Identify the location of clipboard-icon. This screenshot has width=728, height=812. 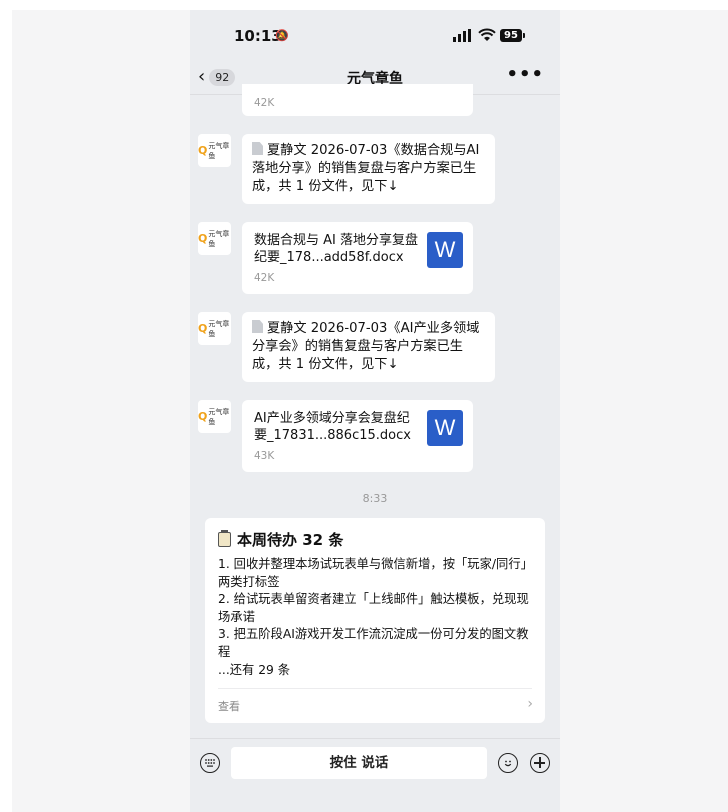
(224, 538).